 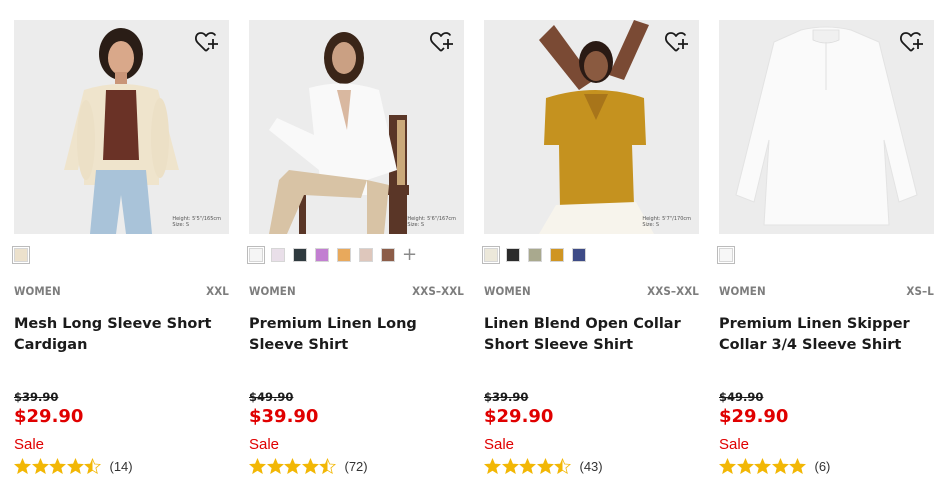 I want to click on model-height-note: Height: 5'7"/170cm Size: S, so click(x=666, y=222).